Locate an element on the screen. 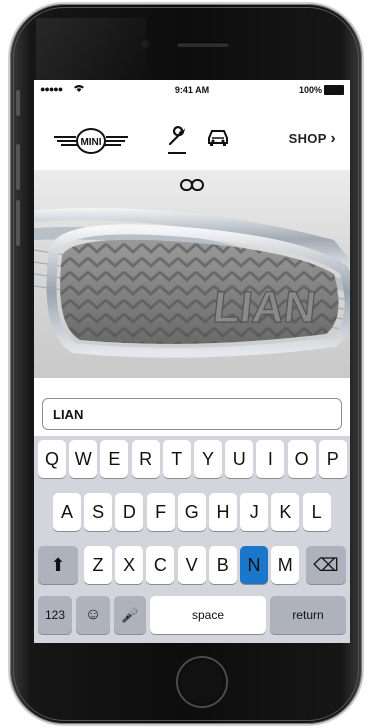  volume-down-button is located at coordinates (18, 223).